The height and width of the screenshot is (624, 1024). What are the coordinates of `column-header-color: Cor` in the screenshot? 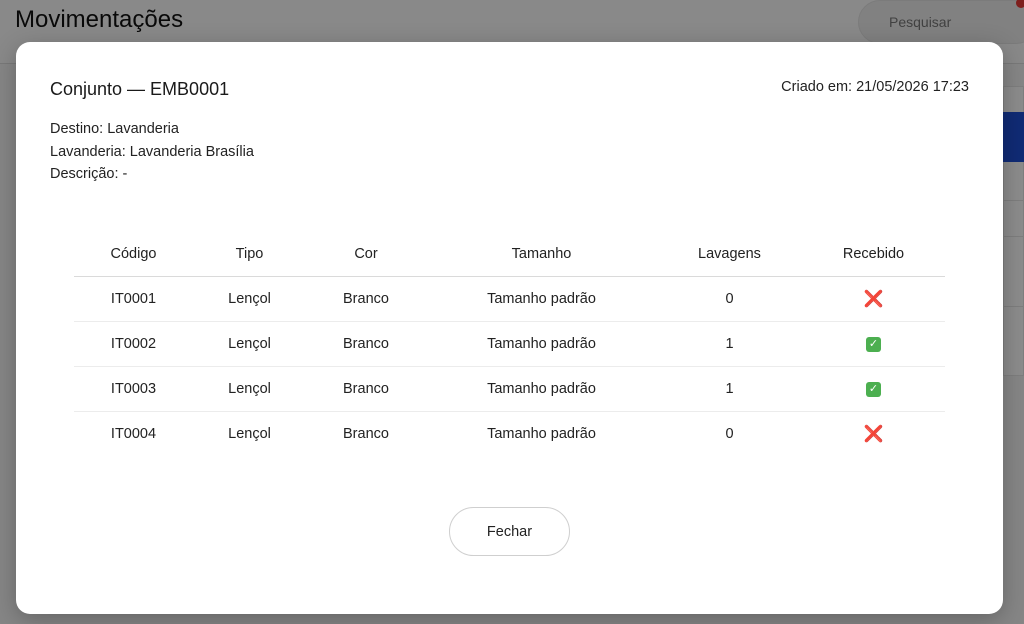 It's located at (366, 255).